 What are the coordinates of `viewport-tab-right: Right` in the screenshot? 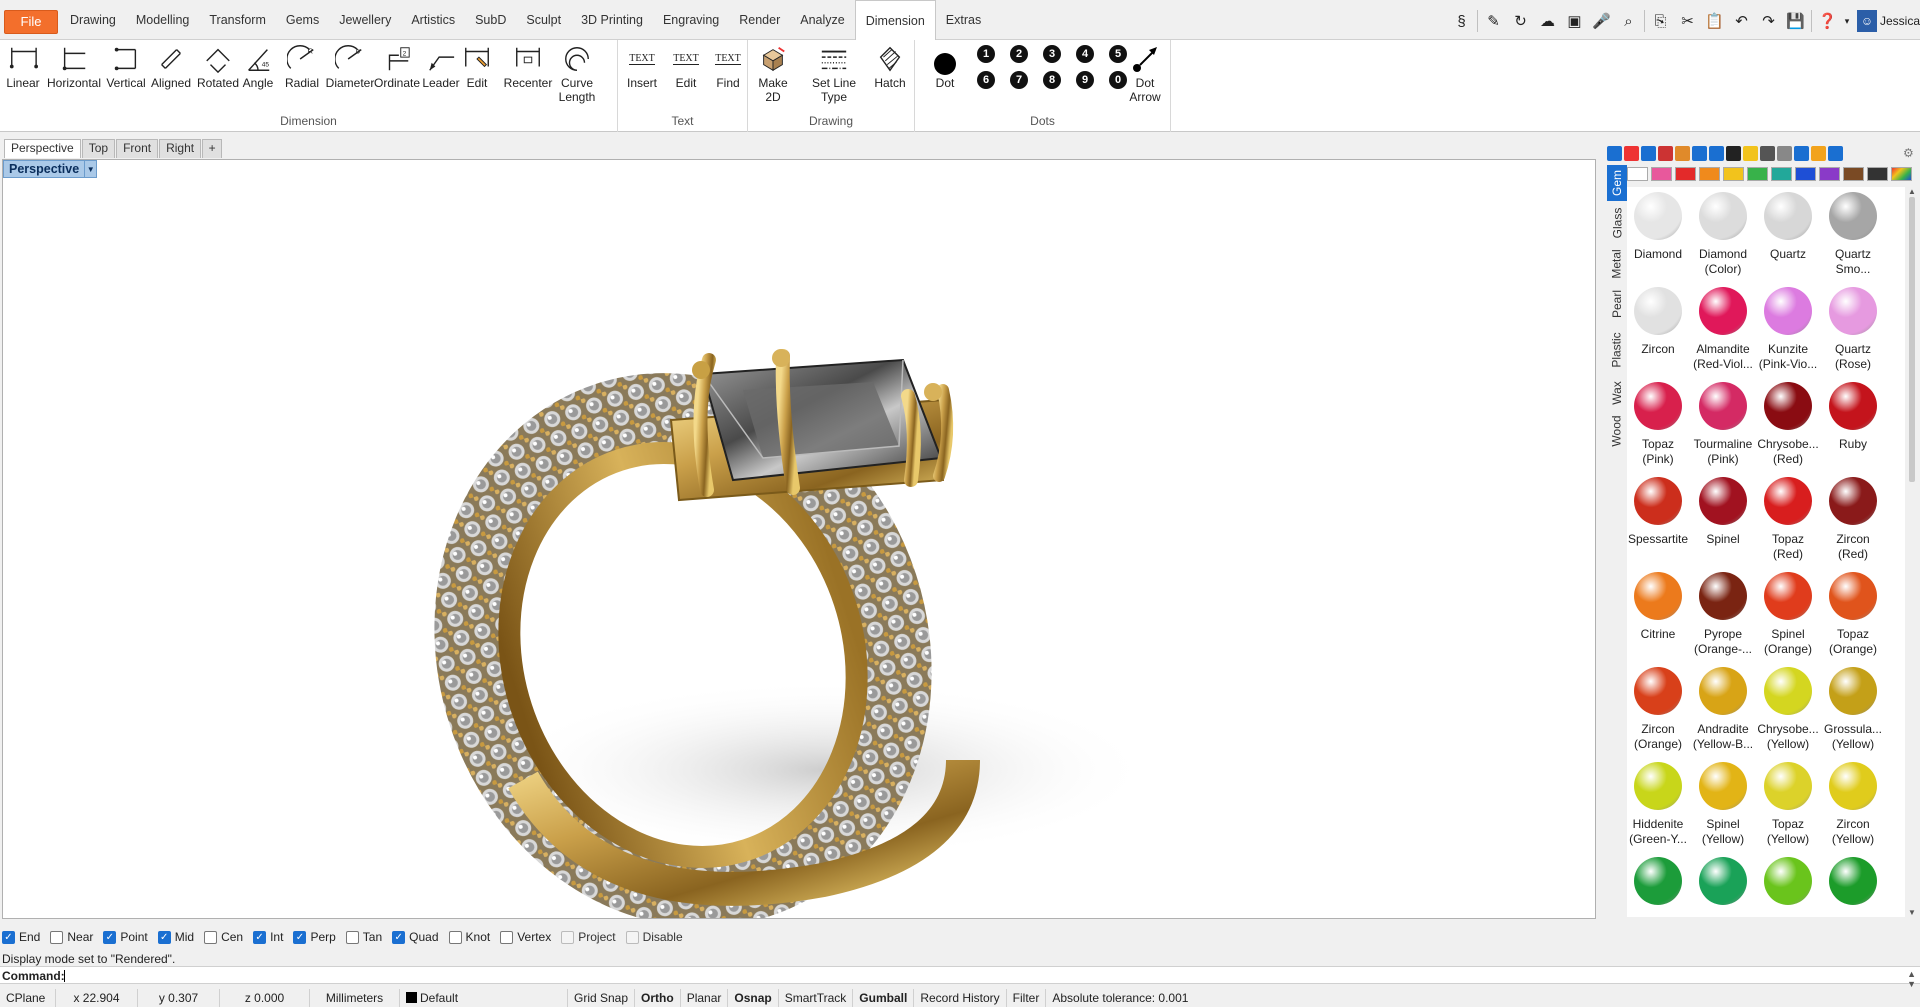 It's located at (180, 148).